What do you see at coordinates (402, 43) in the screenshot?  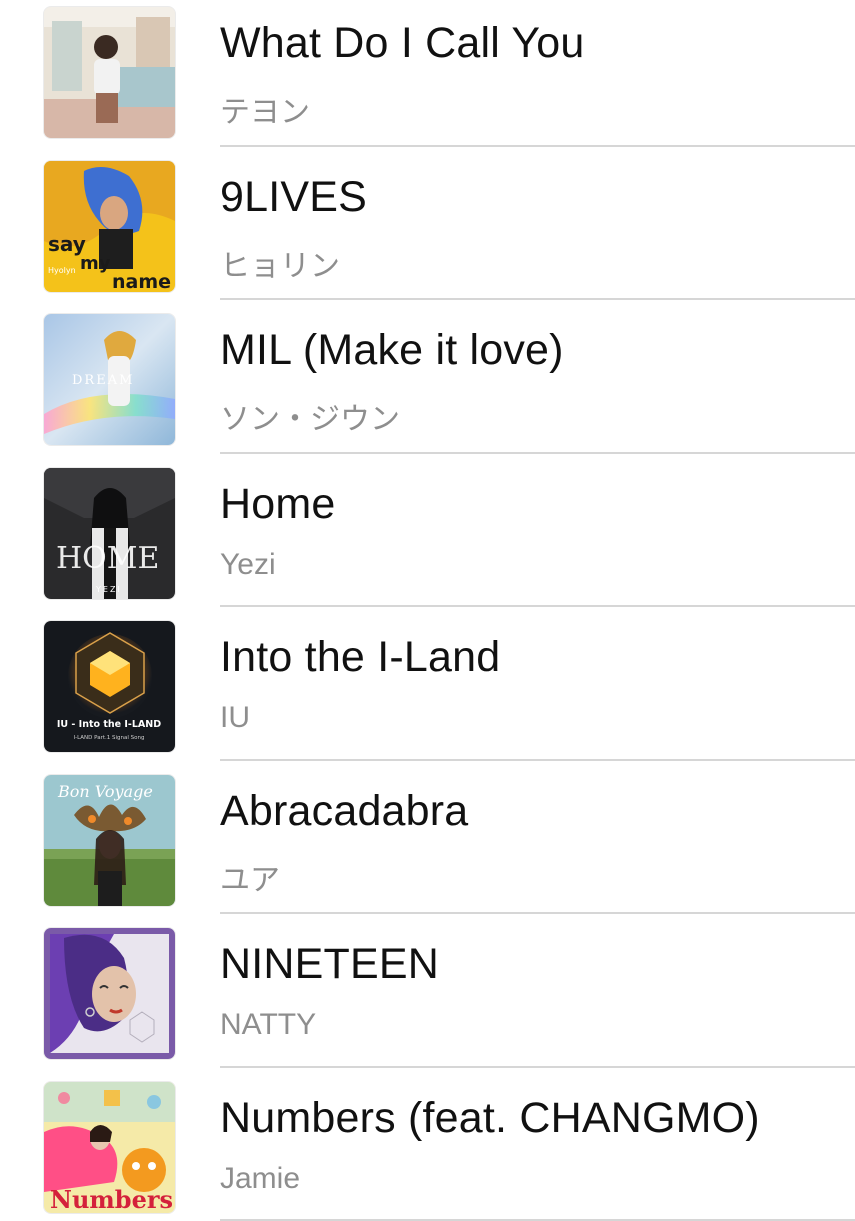 I see `track-title: What Do I Call You` at bounding box center [402, 43].